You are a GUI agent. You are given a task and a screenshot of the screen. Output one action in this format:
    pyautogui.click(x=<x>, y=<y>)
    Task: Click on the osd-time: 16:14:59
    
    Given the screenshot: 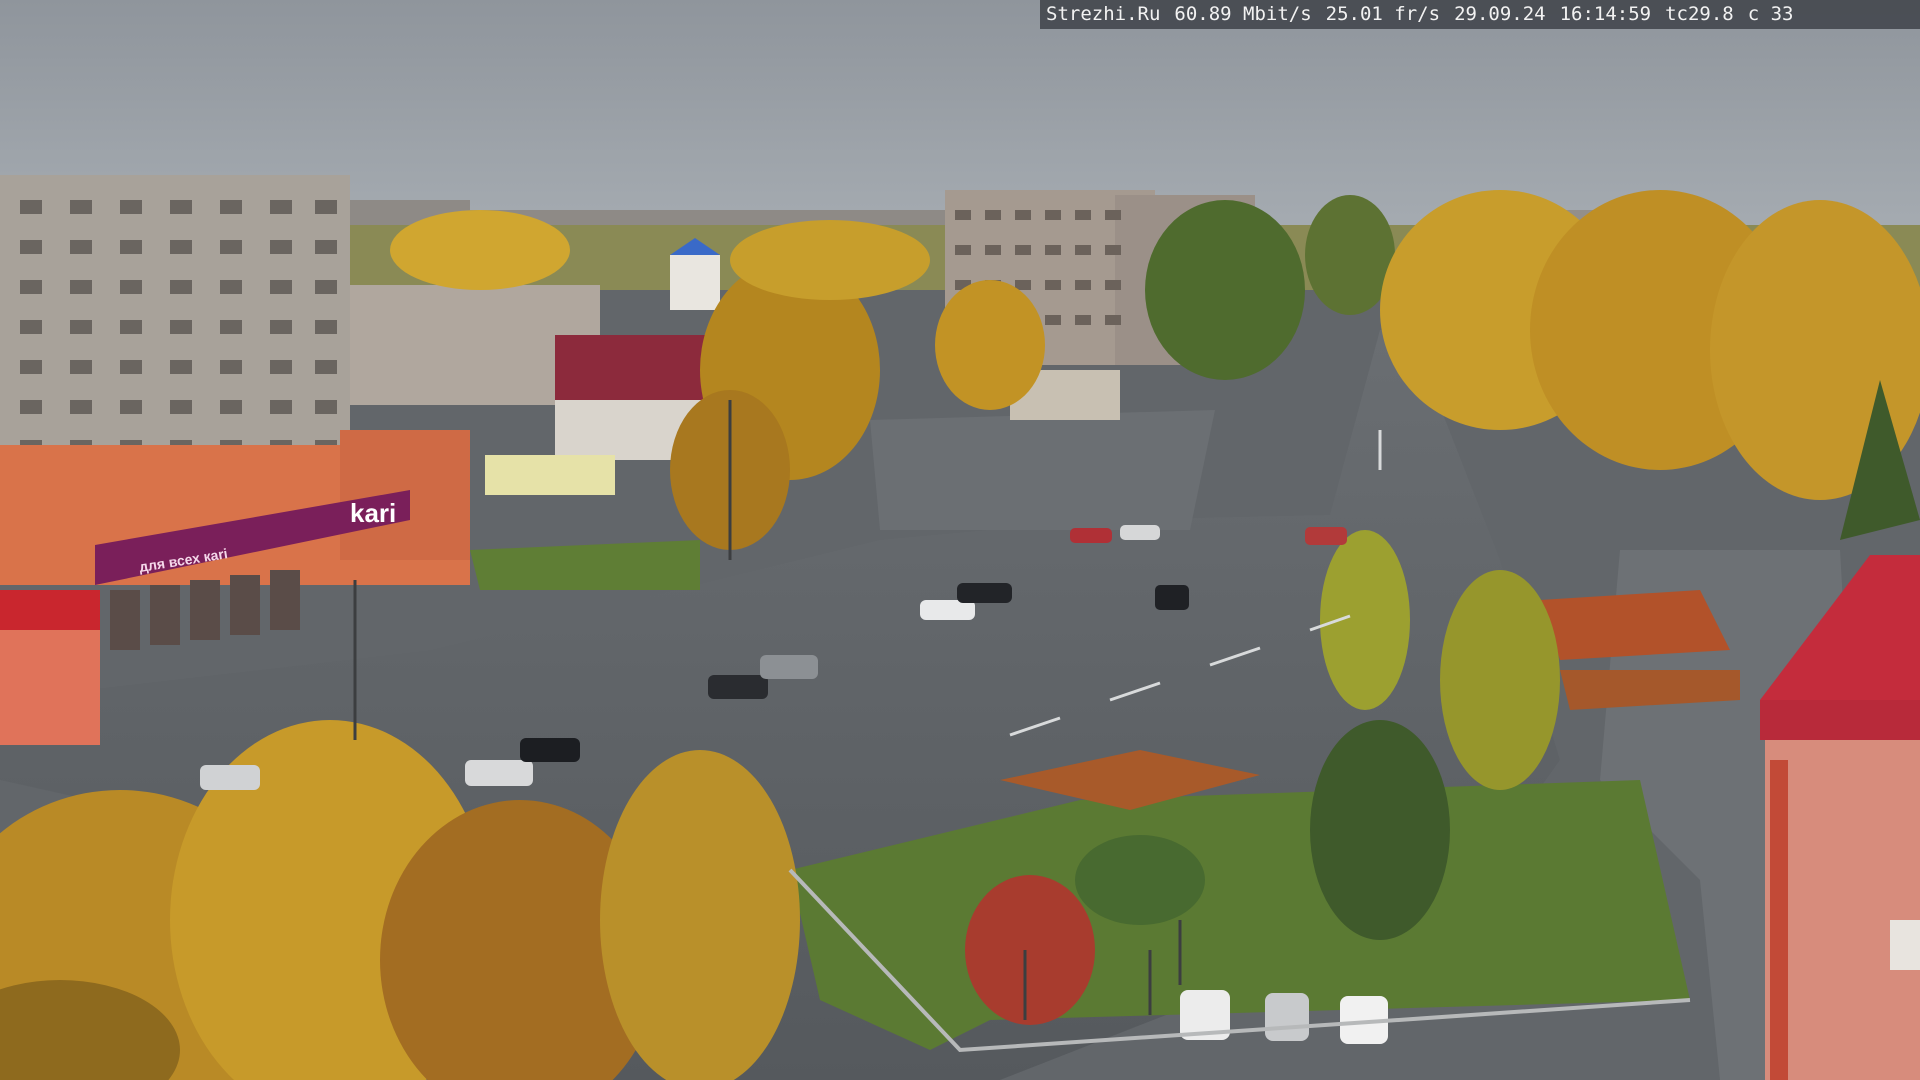 What is the action you would take?
    pyautogui.click(x=1605, y=14)
    